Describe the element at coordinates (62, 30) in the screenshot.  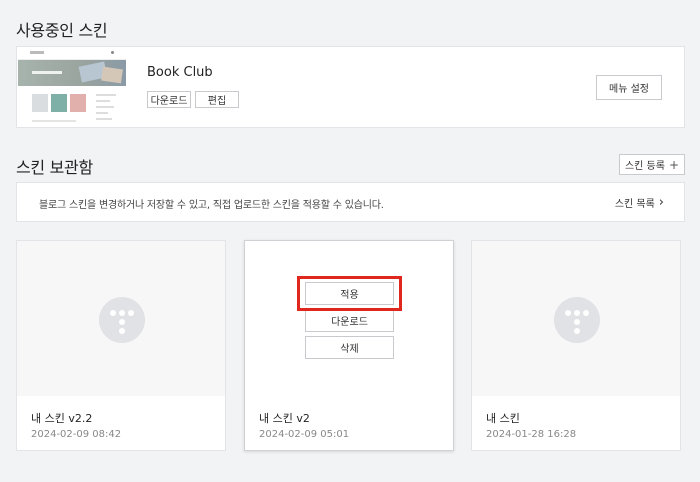
I see `current-skin-heading: 사용중인 스킨` at that location.